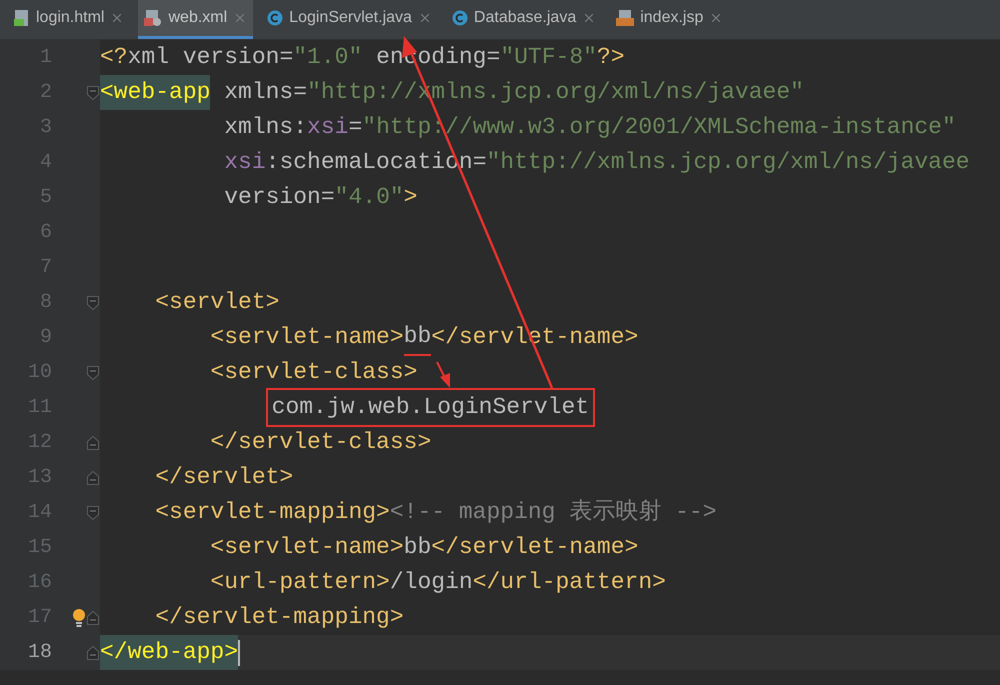 The height and width of the screenshot is (685, 1000). Describe the element at coordinates (39, 653) in the screenshot. I see `line-number: 18` at that location.